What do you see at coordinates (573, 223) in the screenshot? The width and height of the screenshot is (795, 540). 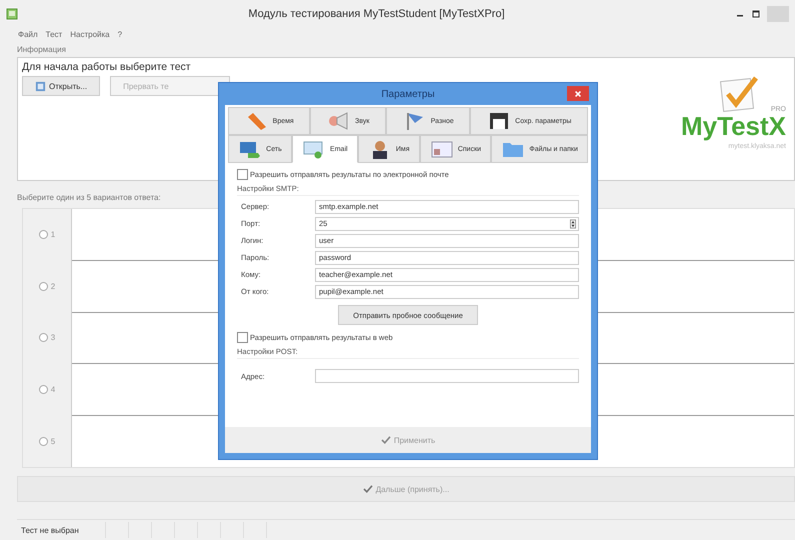 I see `spinner-arrows-icon` at bounding box center [573, 223].